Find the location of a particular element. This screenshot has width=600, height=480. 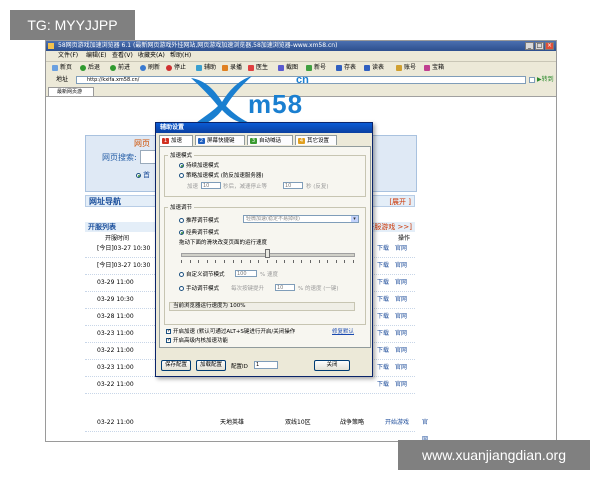

manual-step-input: 10 is located at coordinates (285, 287).